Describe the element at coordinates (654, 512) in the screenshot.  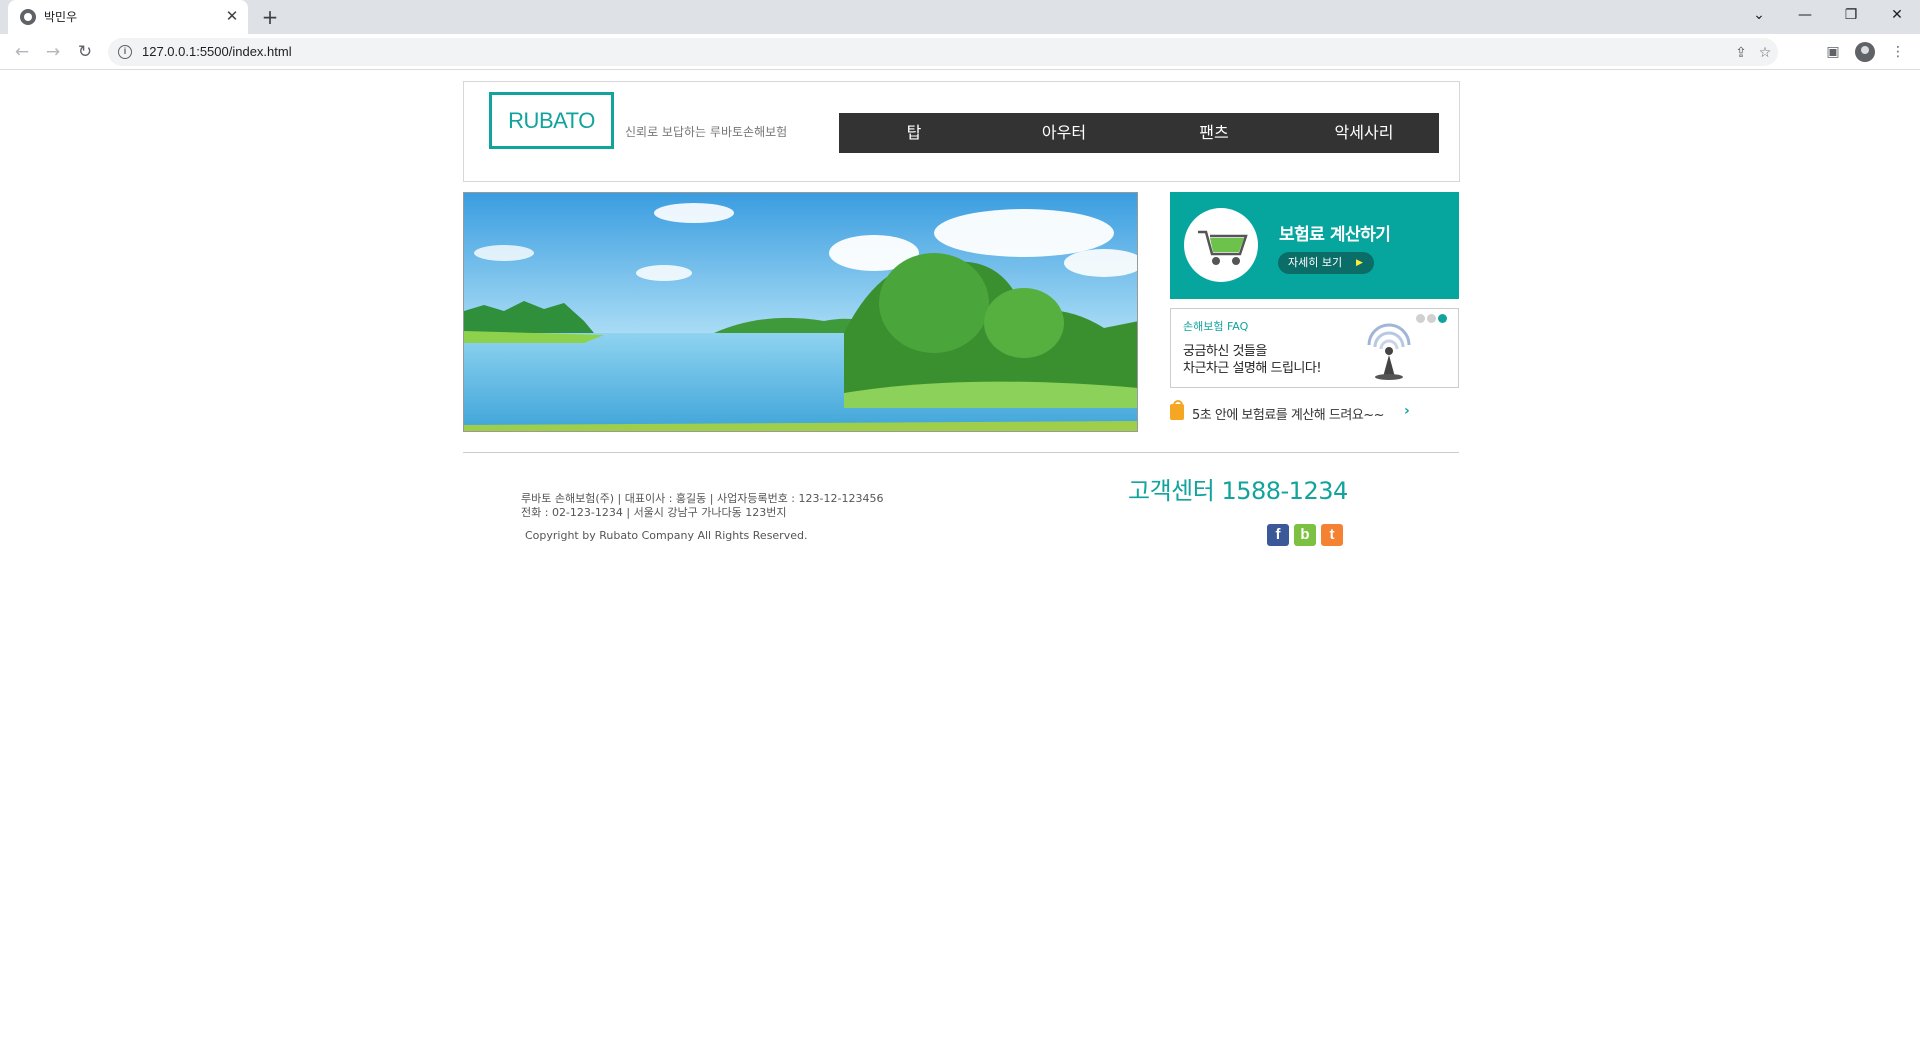
I see `company-info-line2: 전화 : 02-123-1234 | 서울시 강남구 가나다동 123번지` at that location.